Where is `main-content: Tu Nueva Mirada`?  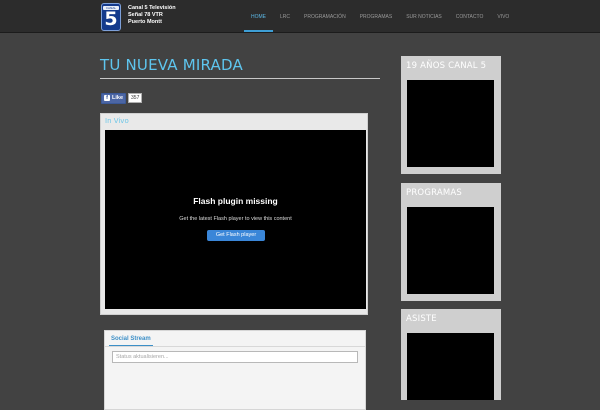
main-content: Tu Nueva Mirada is located at coordinates (240, 65).